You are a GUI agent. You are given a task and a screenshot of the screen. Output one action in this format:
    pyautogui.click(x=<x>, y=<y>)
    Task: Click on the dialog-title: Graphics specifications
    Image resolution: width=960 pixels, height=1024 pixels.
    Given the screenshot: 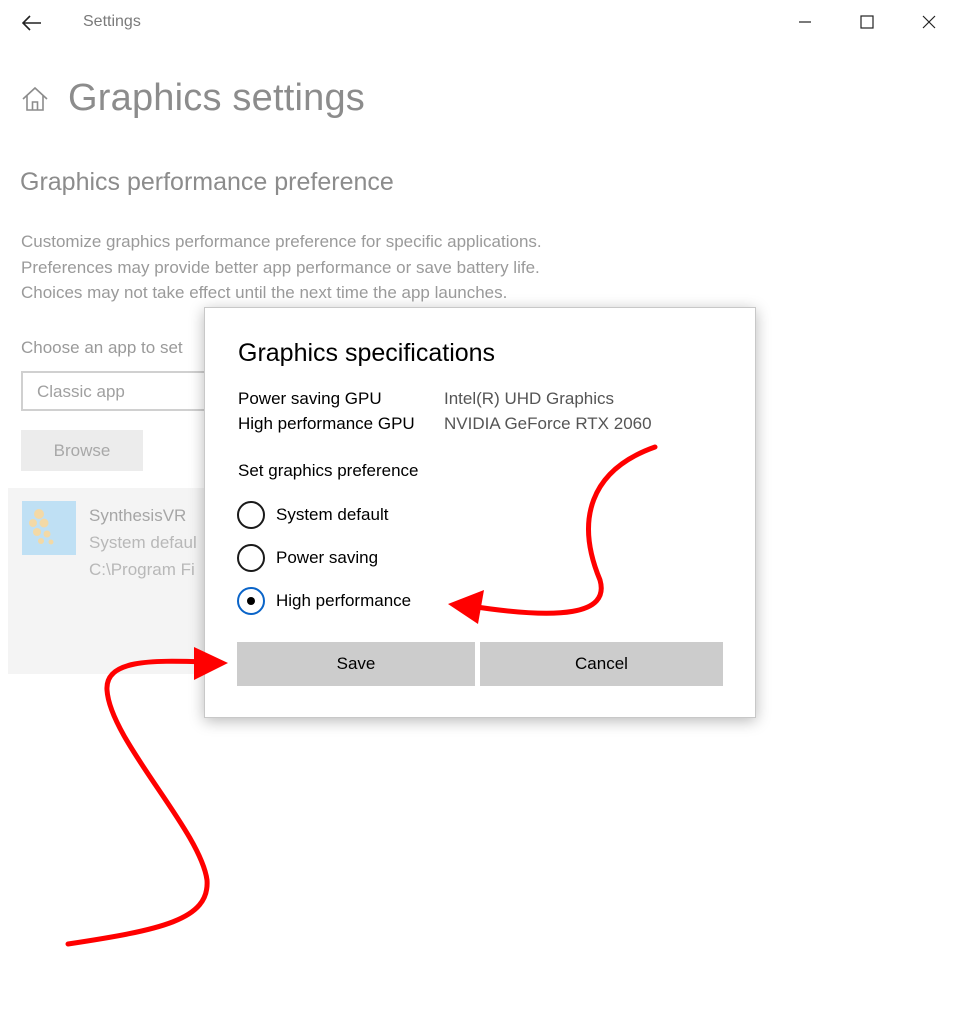 What is the action you would take?
    pyautogui.click(x=367, y=353)
    